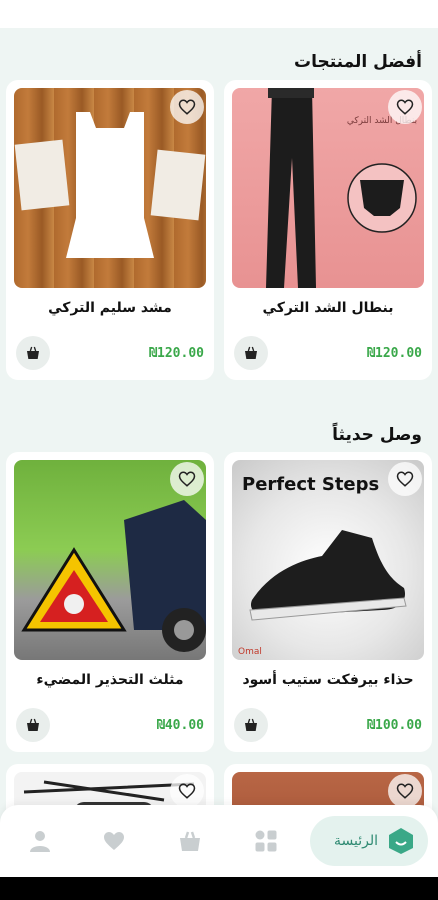 This screenshot has height=900, width=438. What do you see at coordinates (394, 725) in the screenshot?
I see `product-price: ₪100.00` at bounding box center [394, 725].